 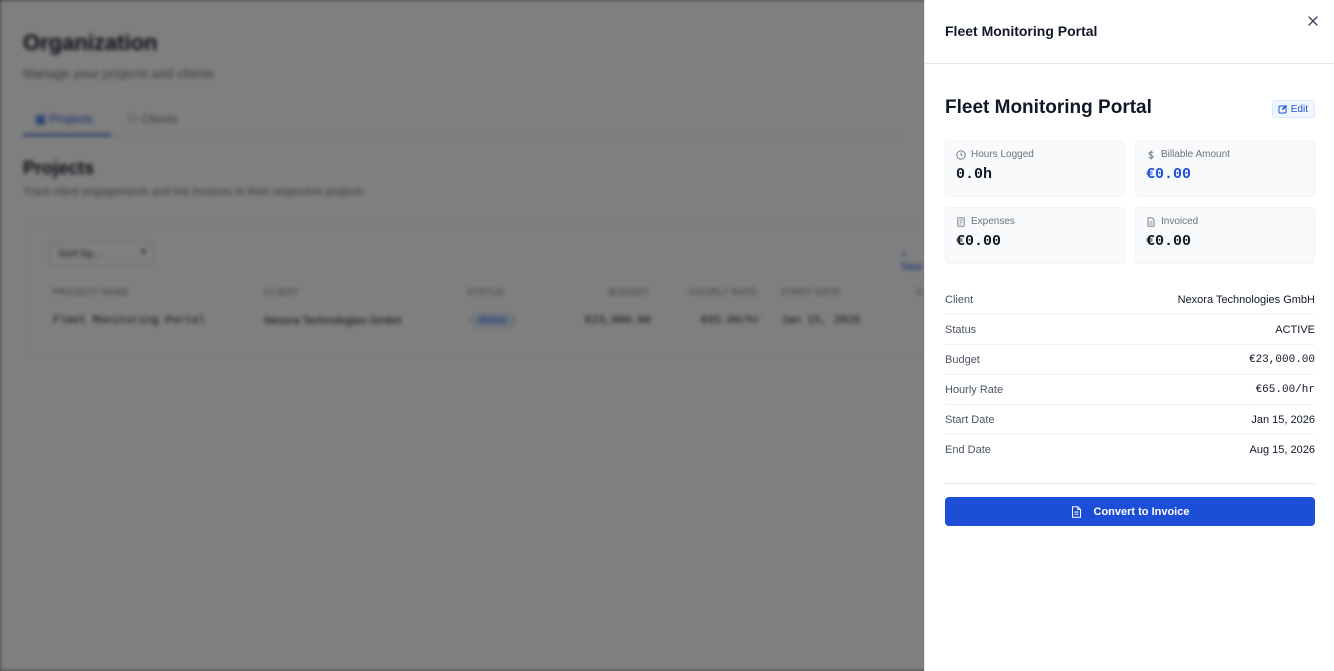 What do you see at coordinates (1246, 299) in the screenshot?
I see `detail-value: Nexora Technologies GmbH` at bounding box center [1246, 299].